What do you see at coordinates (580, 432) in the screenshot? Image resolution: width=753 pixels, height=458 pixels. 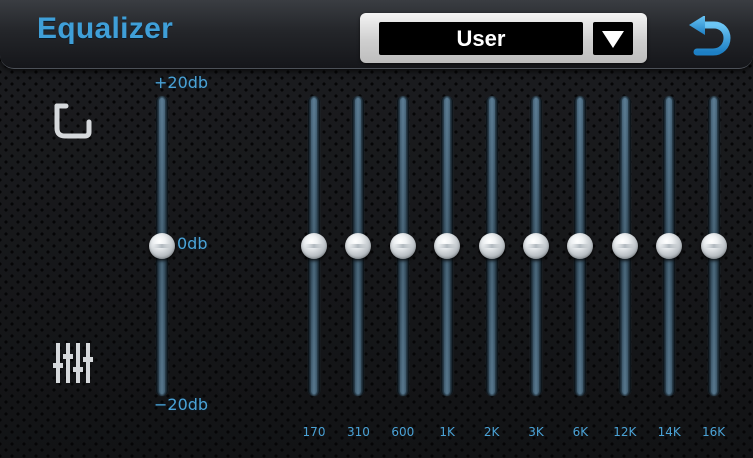 I see `band-frequency-label: 6K` at bounding box center [580, 432].